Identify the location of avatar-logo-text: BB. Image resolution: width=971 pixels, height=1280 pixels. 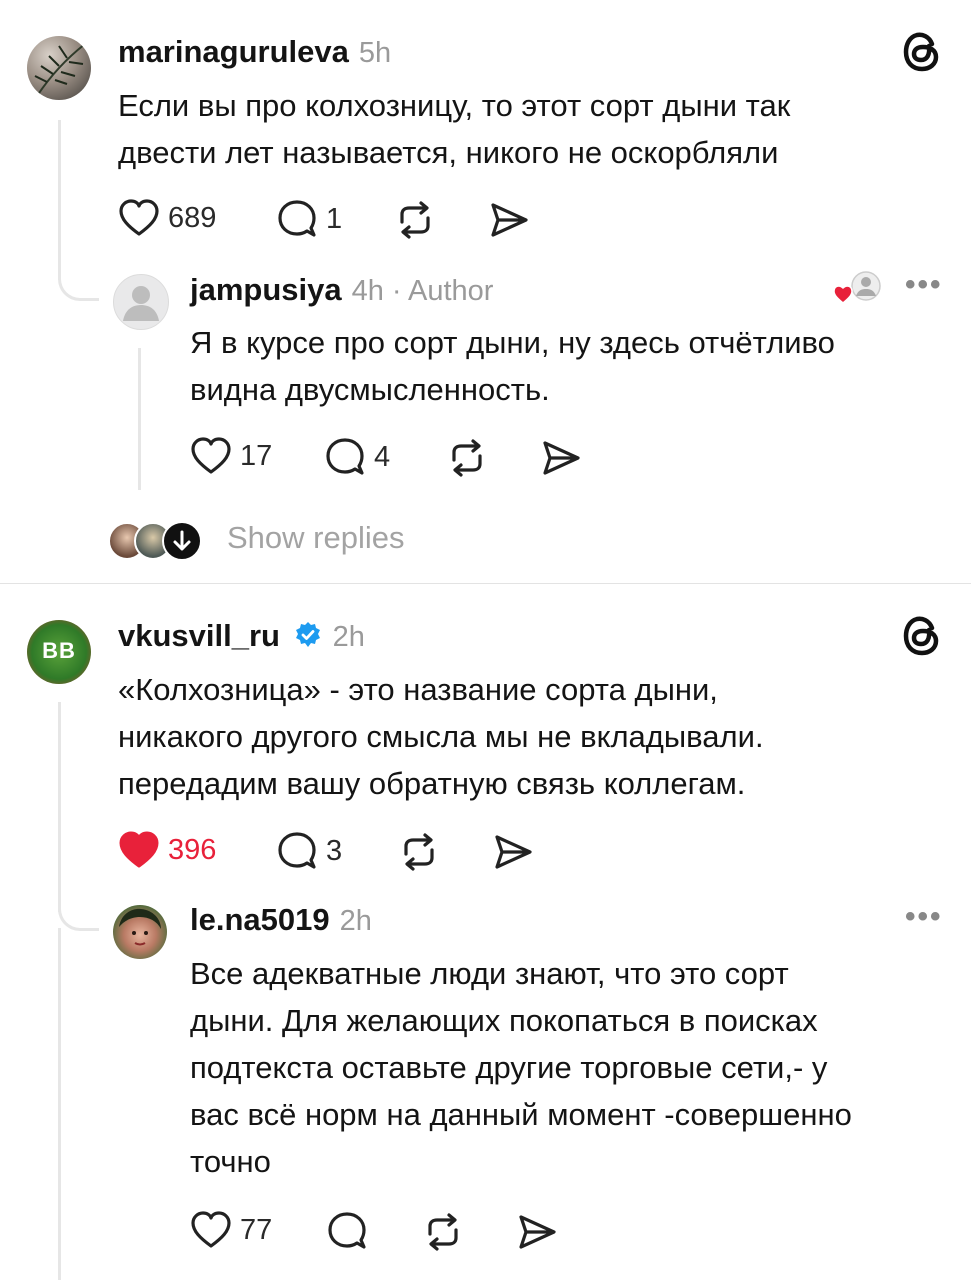
(59, 650).